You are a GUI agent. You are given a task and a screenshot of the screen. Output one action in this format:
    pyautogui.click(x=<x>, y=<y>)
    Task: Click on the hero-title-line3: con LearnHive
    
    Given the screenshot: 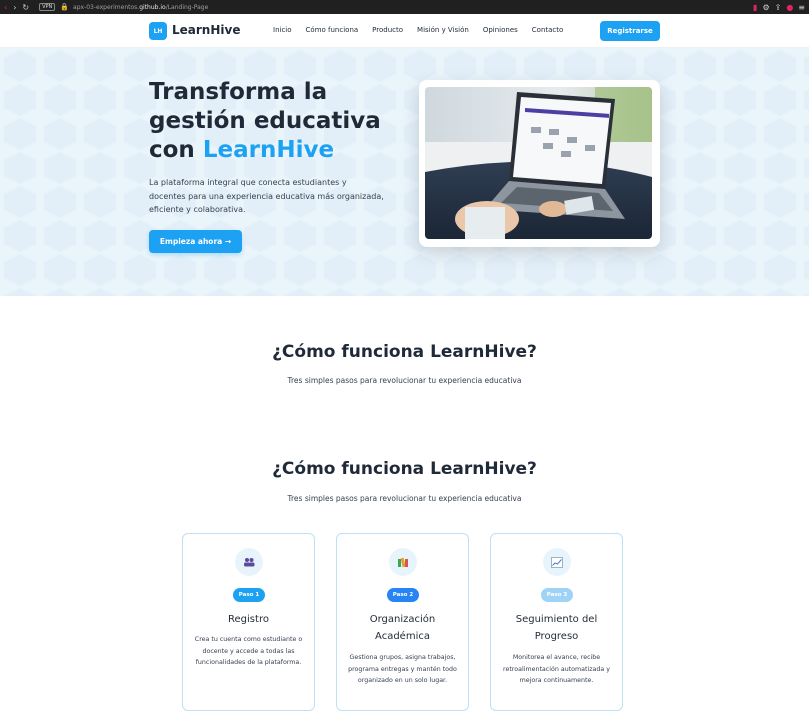 What is the action you would take?
    pyautogui.click(x=279, y=150)
    